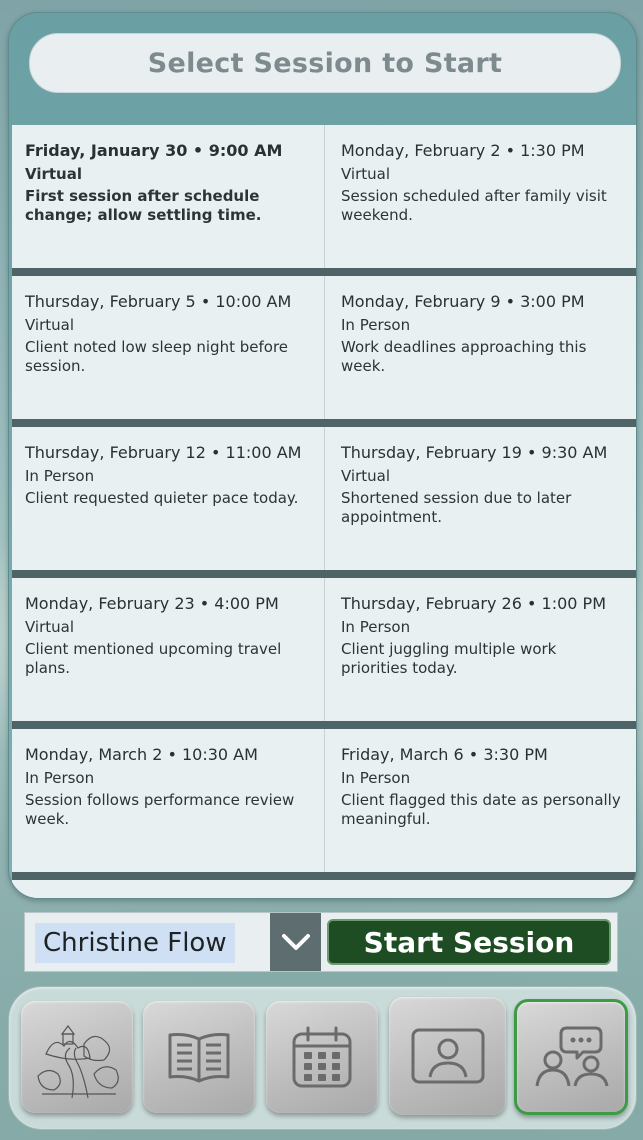  I want to click on book-icon, so click(199, 1058).